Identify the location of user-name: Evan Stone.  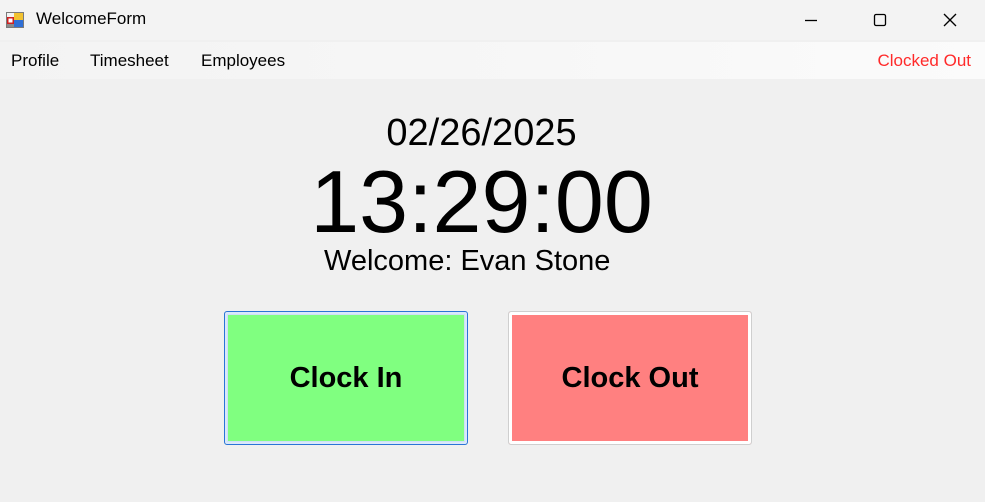
(535, 261).